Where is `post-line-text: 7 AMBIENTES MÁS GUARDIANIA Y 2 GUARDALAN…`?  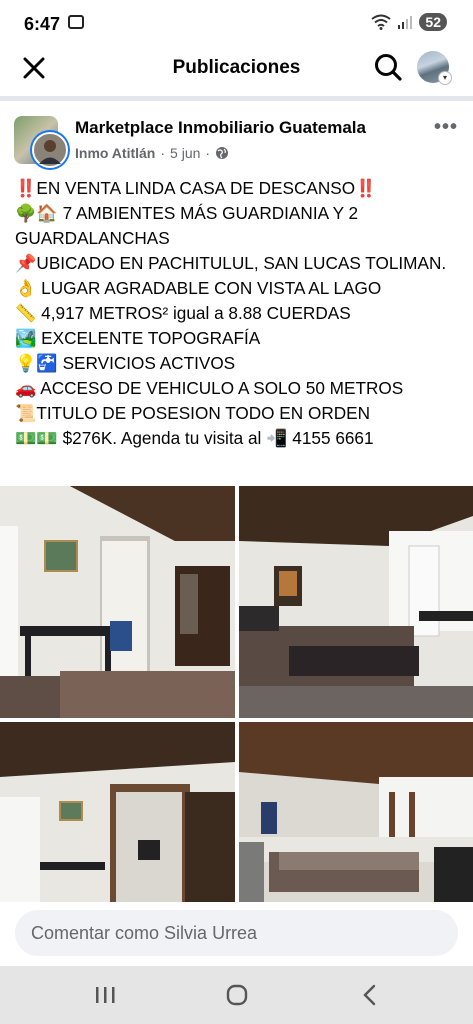 post-line-text: 7 AMBIENTES MÁS GUARDIANIA Y 2 GUARDALAN… is located at coordinates (189, 225).